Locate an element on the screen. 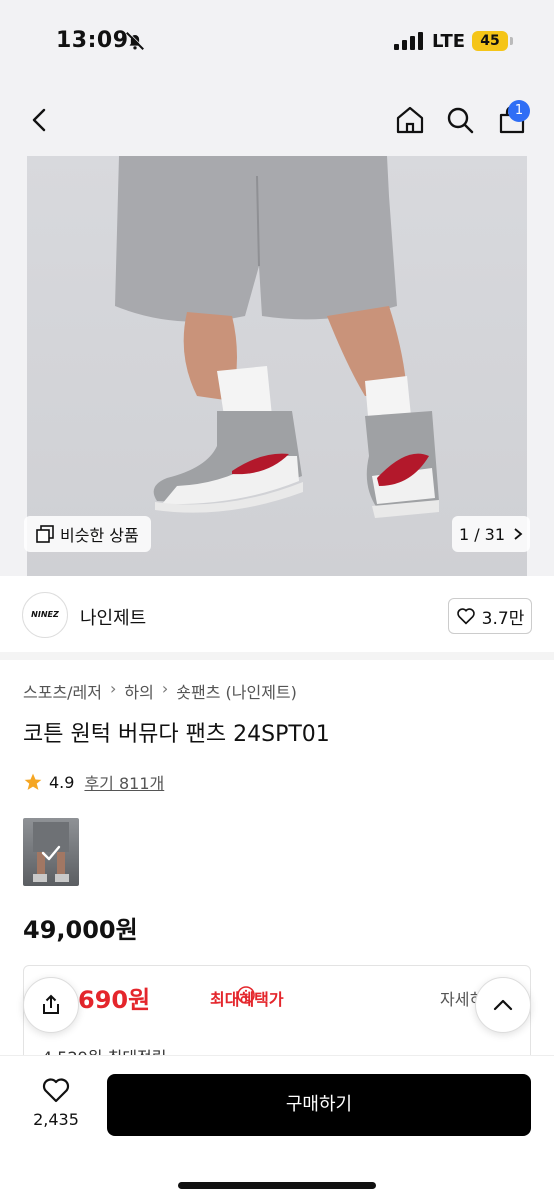 This screenshot has width=554, height=1200. page-indicator-text: 1 / 31 is located at coordinates (482, 534).